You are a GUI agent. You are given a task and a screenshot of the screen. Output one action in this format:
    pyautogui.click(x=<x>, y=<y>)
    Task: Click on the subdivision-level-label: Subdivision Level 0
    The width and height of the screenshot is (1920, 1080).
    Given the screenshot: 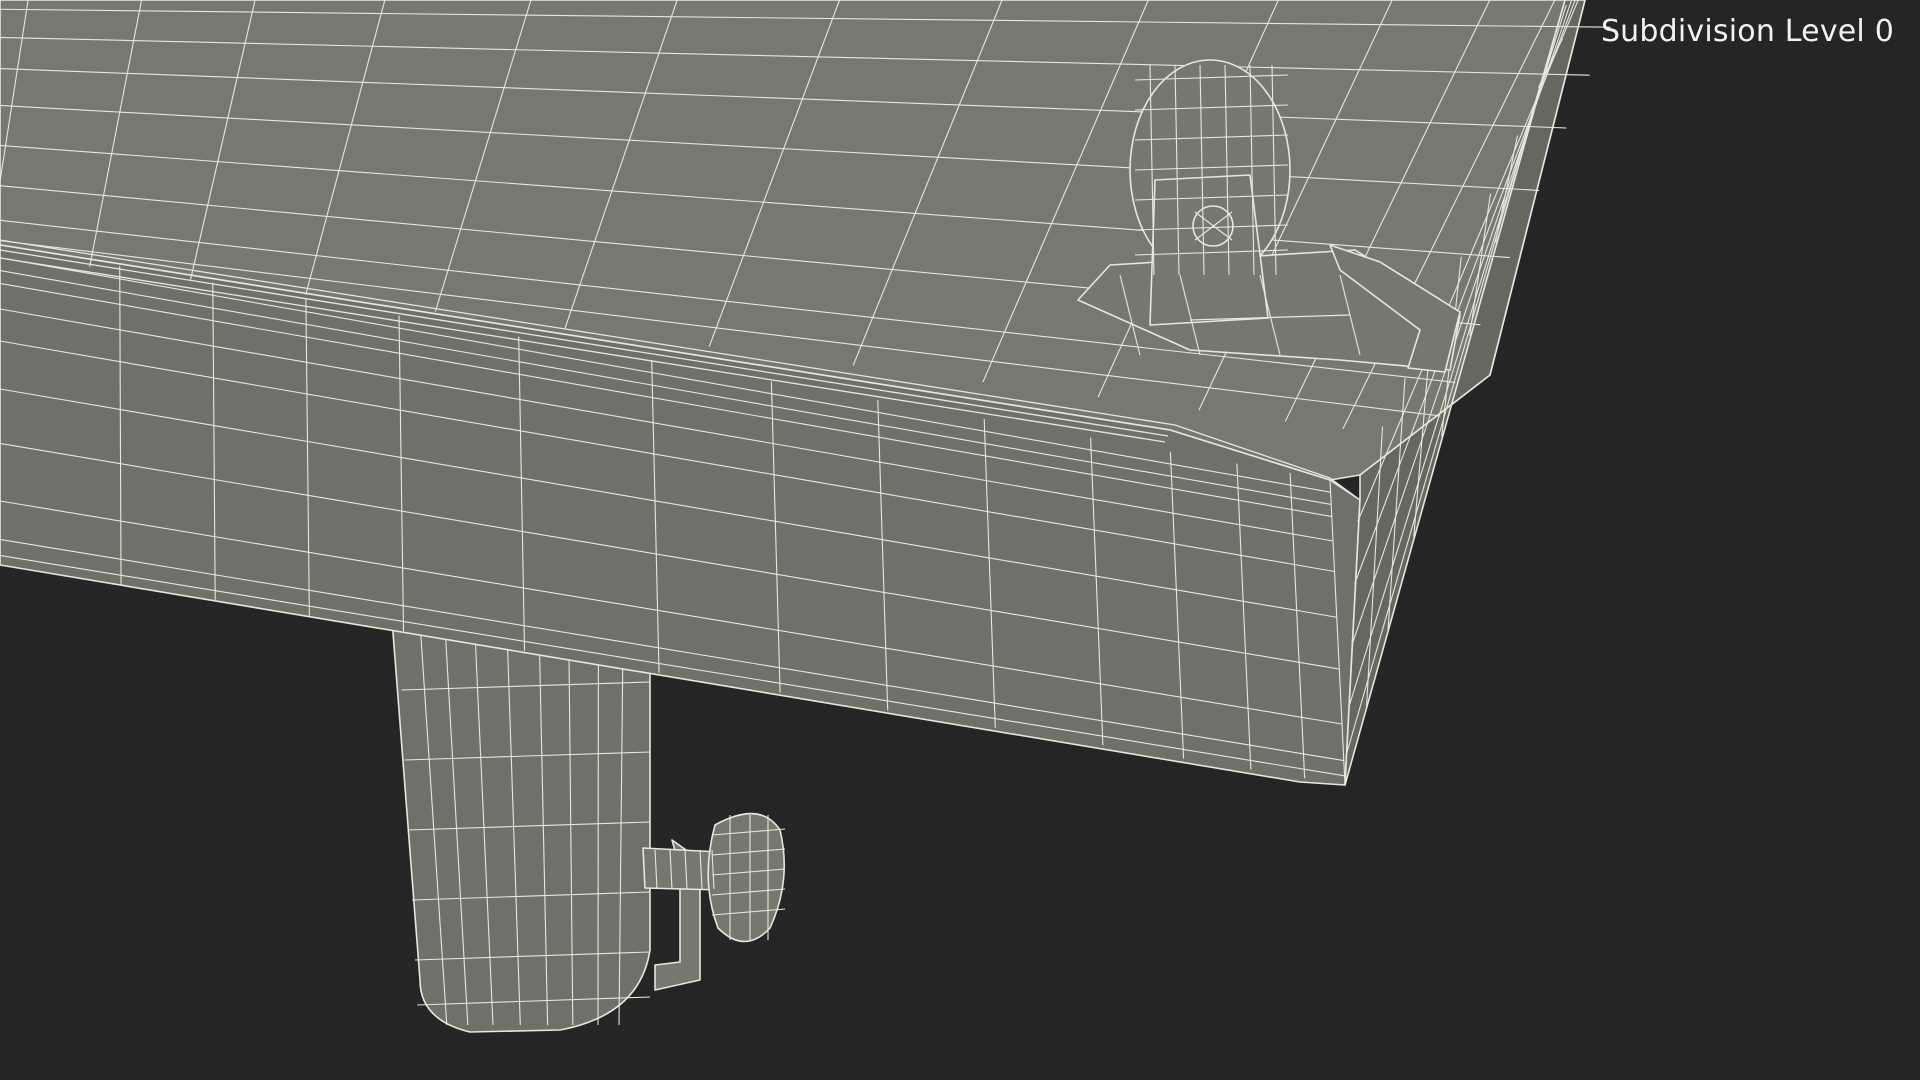 What is the action you would take?
    pyautogui.click(x=1747, y=31)
    